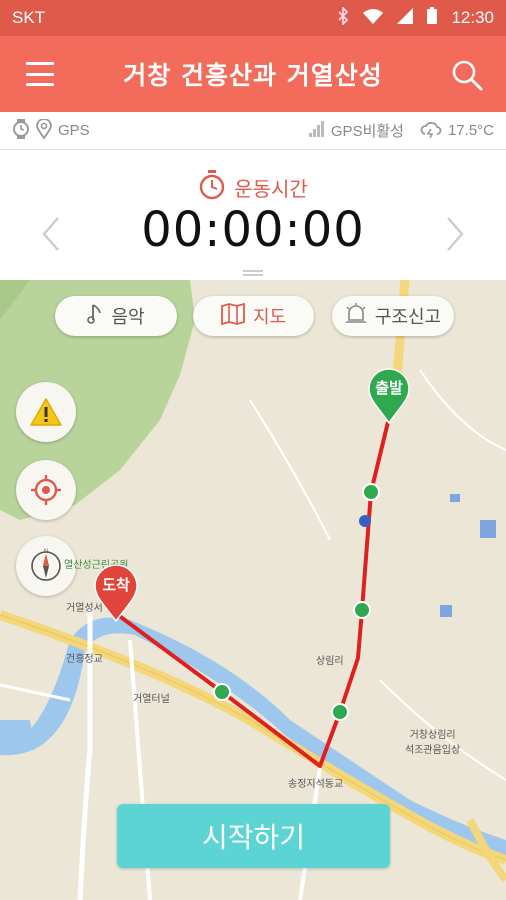 This screenshot has width=506, height=900. I want to click on next-button, so click(455, 234).